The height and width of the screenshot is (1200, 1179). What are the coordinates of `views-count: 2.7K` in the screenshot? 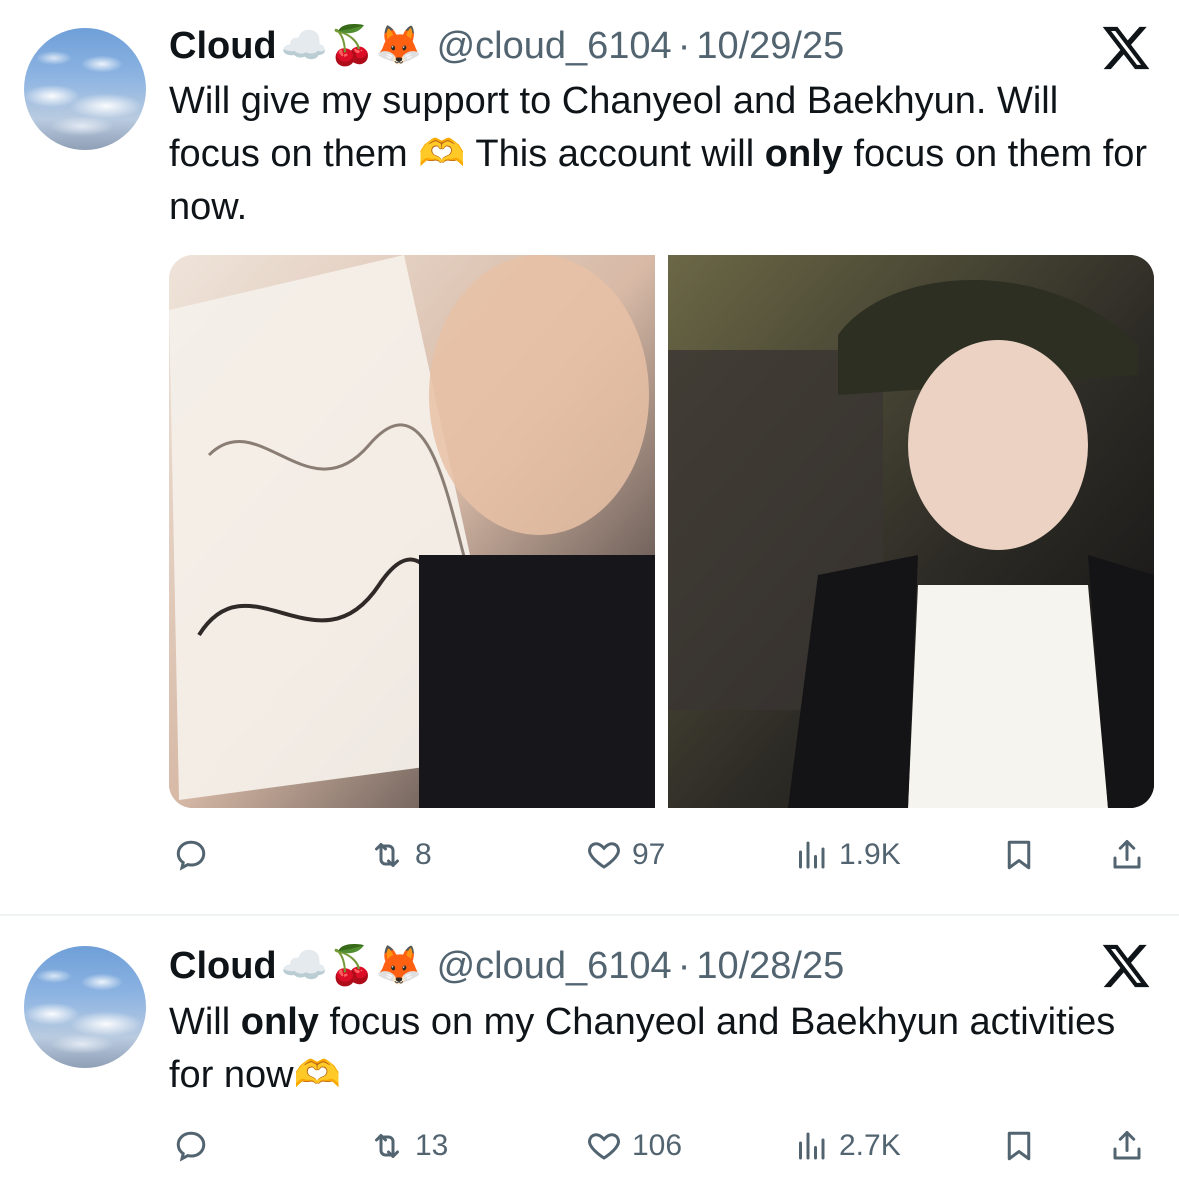 It's located at (870, 1145).